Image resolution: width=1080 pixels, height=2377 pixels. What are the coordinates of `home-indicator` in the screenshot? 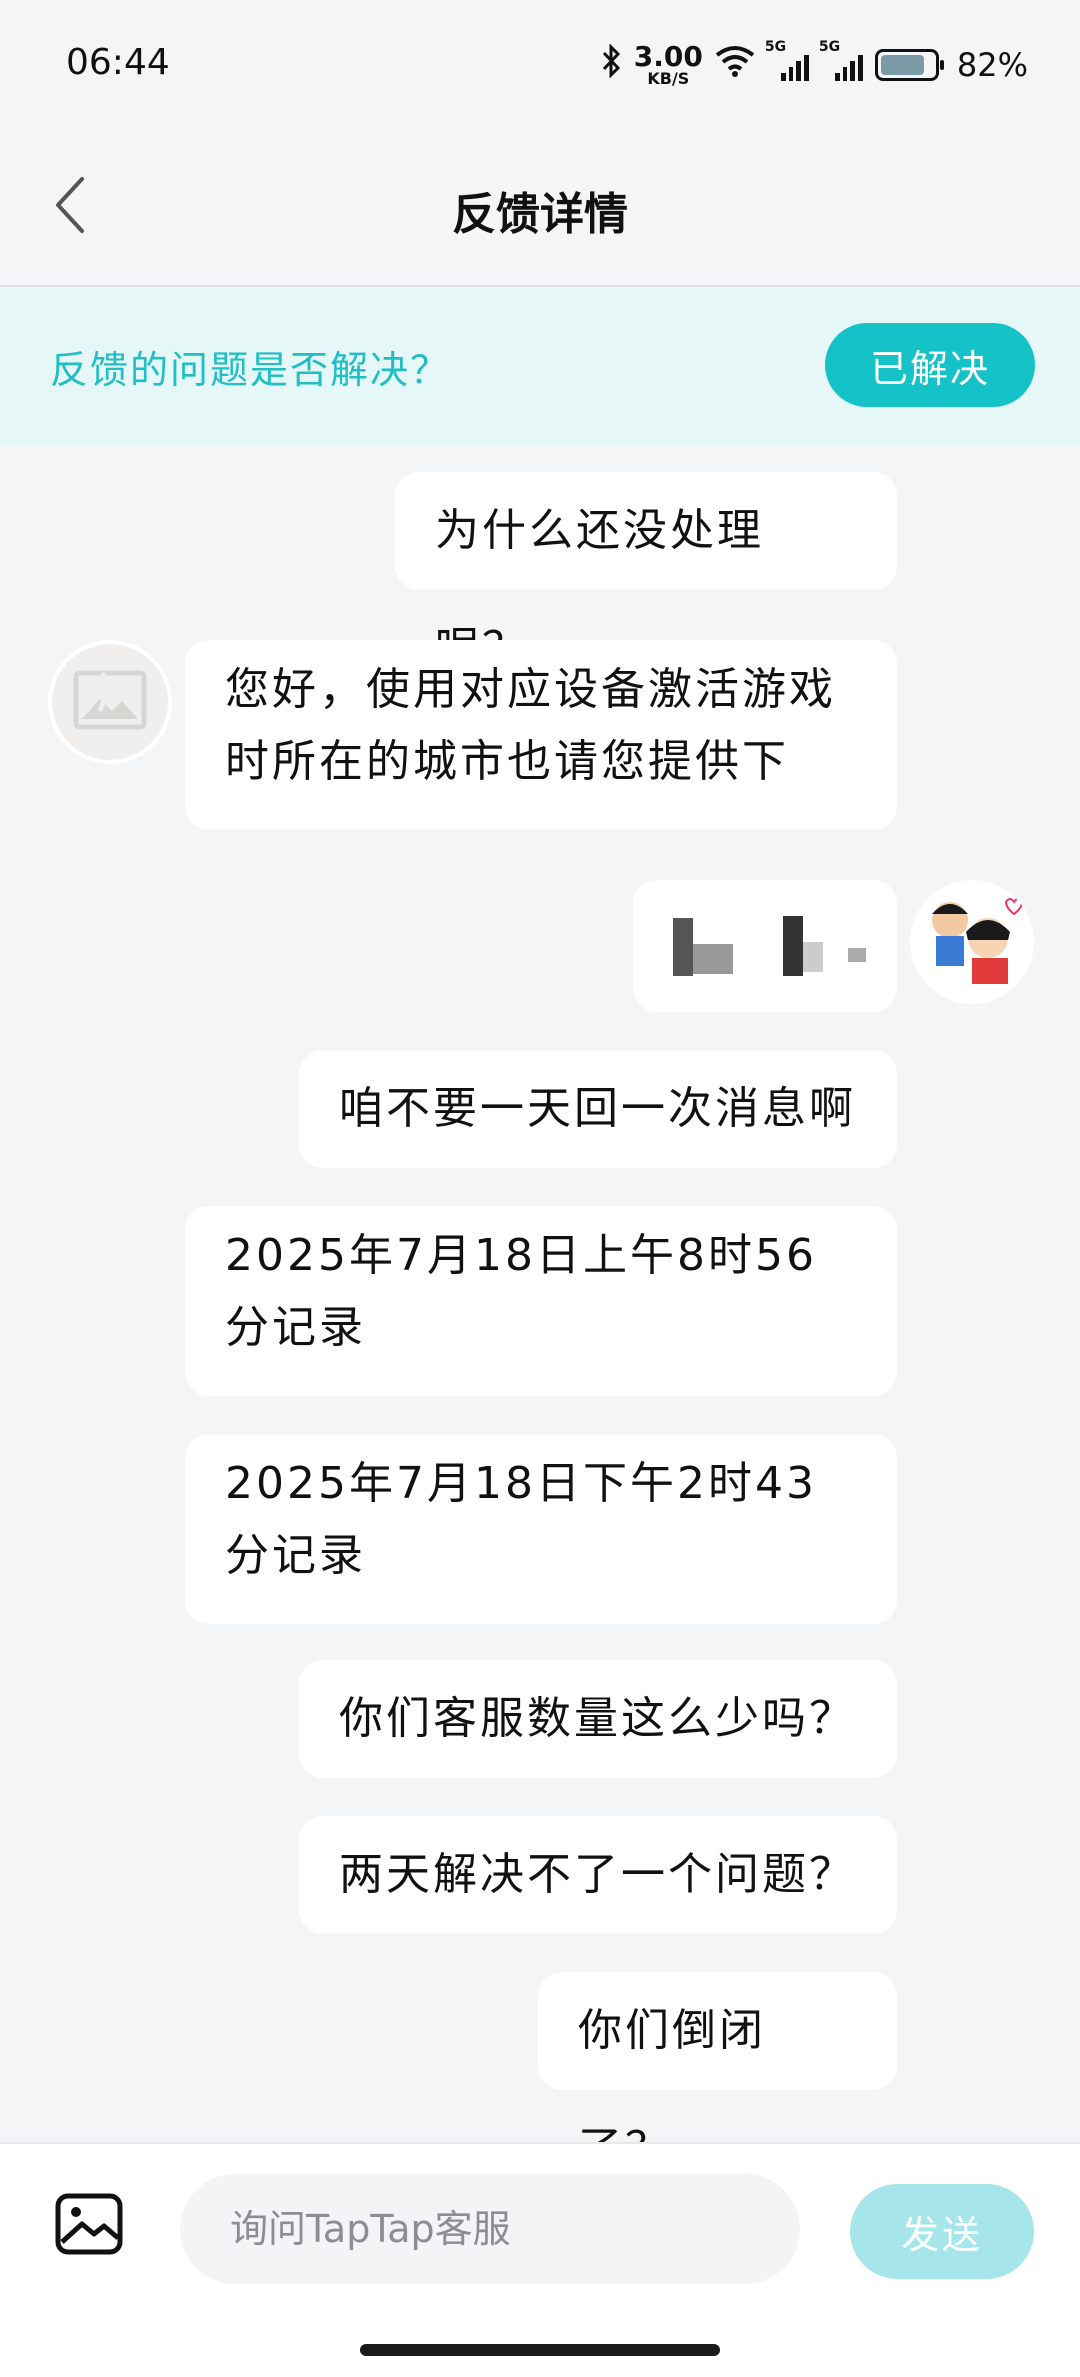 It's located at (540, 2350).